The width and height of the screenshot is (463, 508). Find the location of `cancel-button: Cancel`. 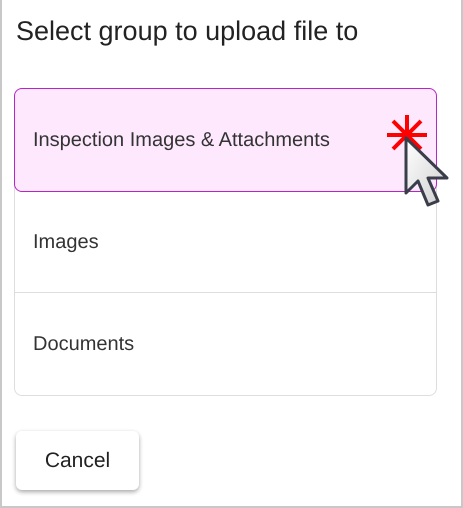

cancel-button: Cancel is located at coordinates (77, 460).